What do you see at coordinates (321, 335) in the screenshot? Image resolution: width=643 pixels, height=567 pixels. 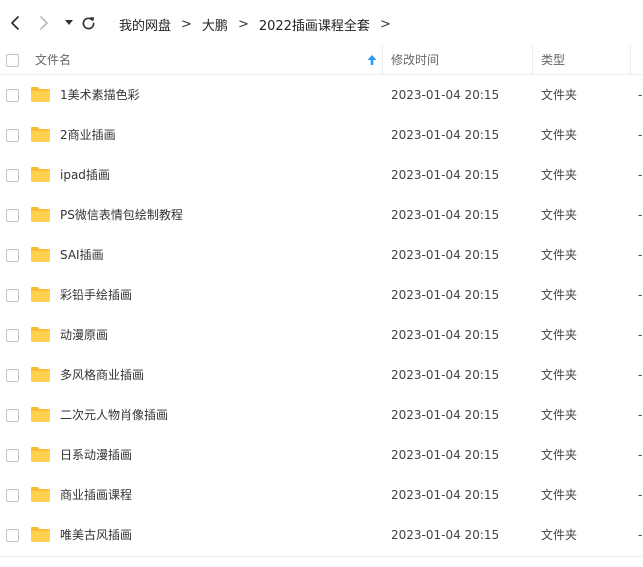 I see `file-row: 动漫原画 2023-01-04 20:15 文件夹 -` at bounding box center [321, 335].